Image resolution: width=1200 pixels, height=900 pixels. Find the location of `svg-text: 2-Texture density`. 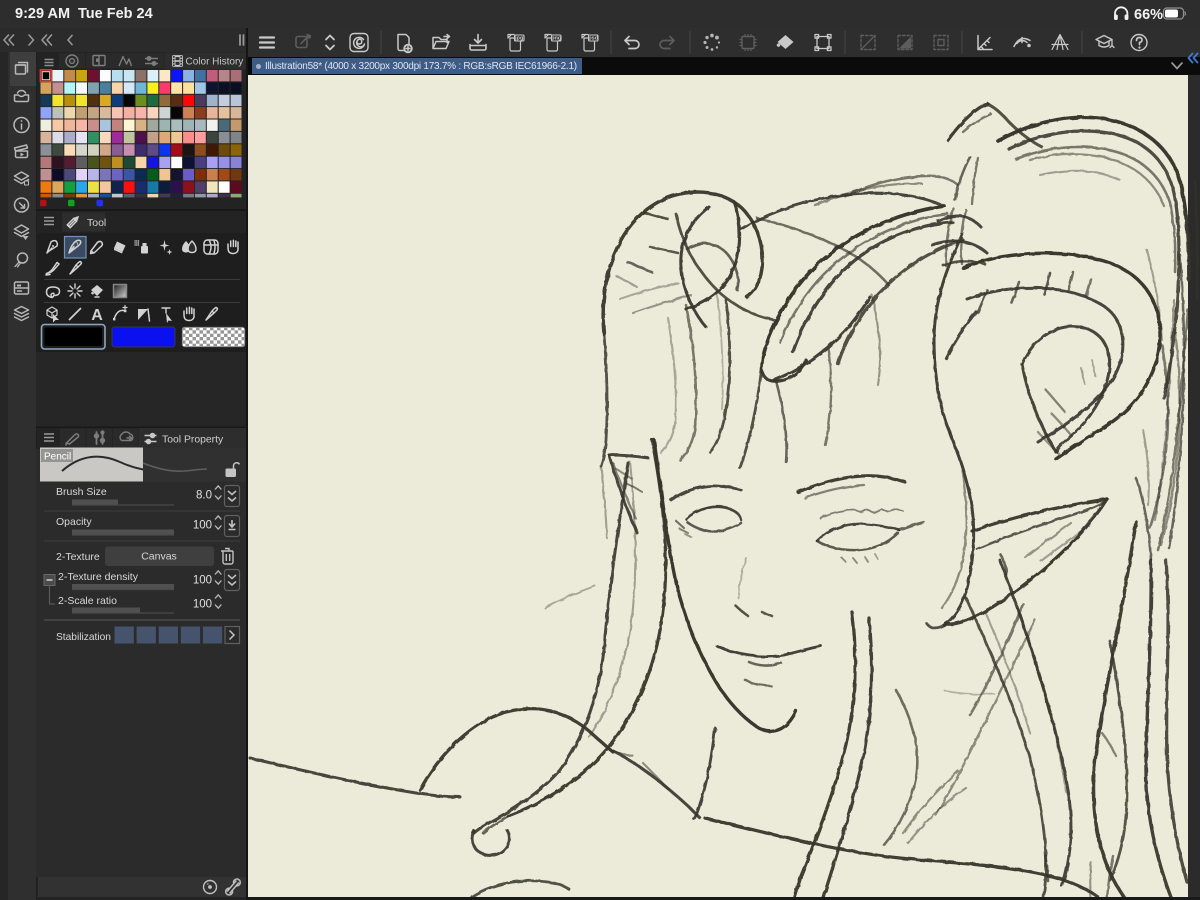

svg-text: 2-Texture density is located at coordinates (98, 577).